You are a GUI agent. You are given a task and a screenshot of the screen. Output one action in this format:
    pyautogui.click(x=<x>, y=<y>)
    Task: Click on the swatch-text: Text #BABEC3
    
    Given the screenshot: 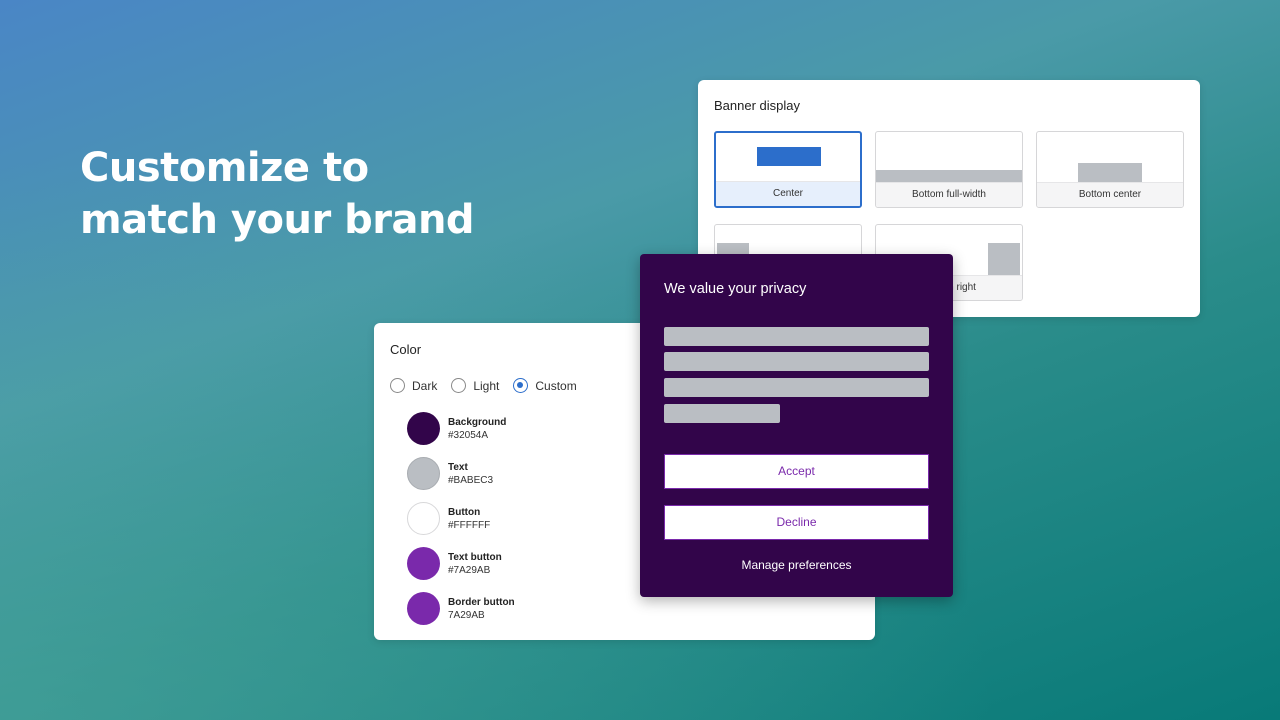 What is the action you would take?
    pyautogui.click(x=470, y=474)
    